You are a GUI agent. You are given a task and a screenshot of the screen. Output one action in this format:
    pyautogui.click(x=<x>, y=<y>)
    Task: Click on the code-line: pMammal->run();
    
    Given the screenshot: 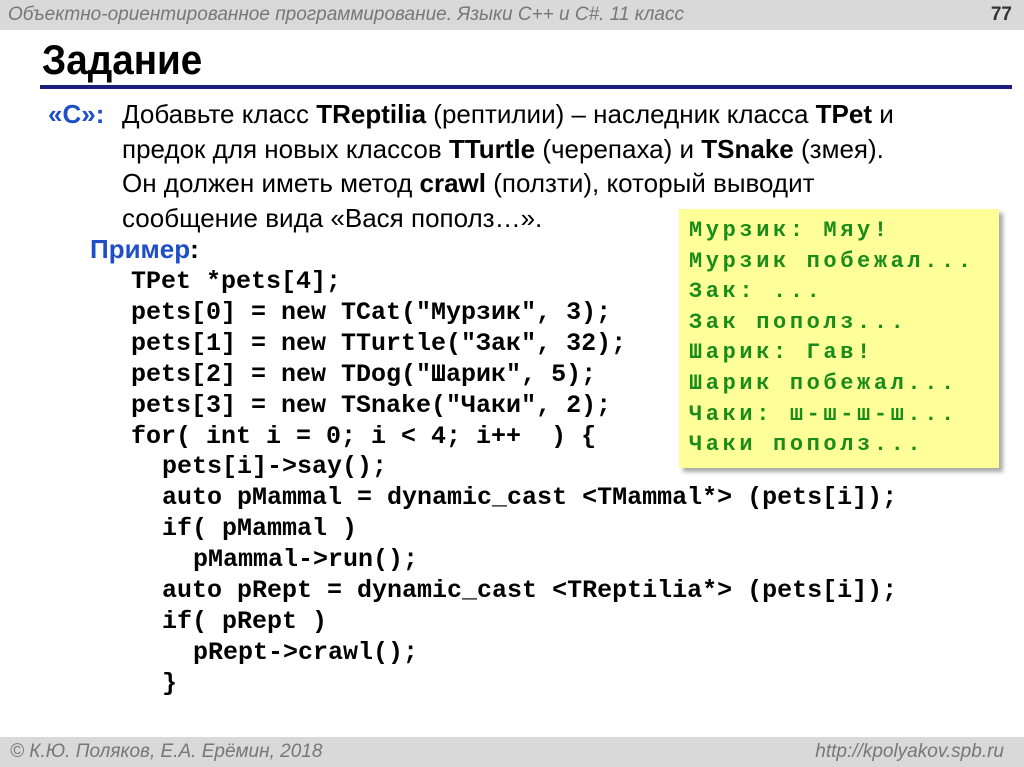 What is the action you would take?
    pyautogui.click(x=306, y=560)
    